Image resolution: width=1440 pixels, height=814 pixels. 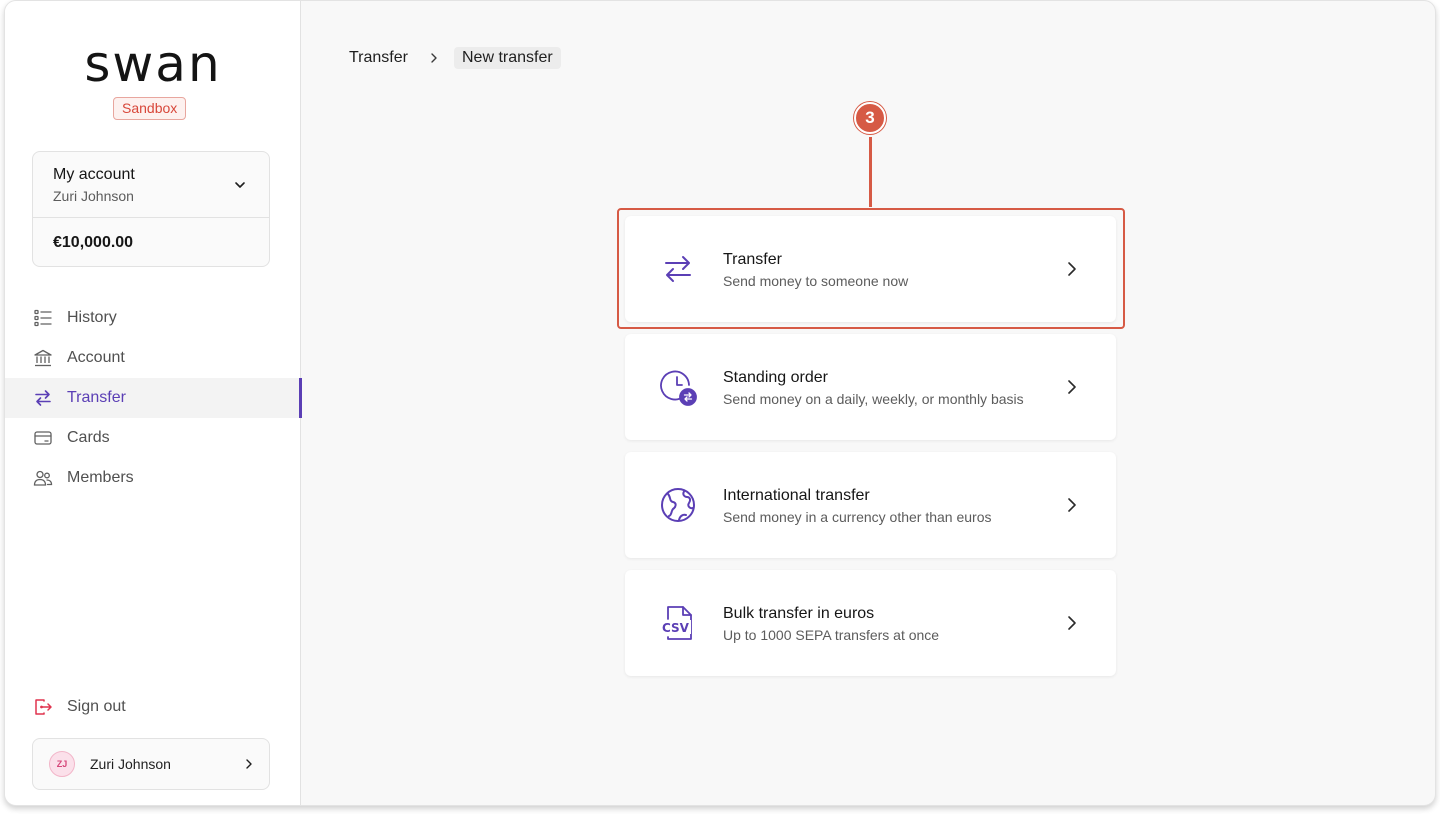 What do you see at coordinates (43, 318) in the screenshot?
I see `list-icon` at bounding box center [43, 318].